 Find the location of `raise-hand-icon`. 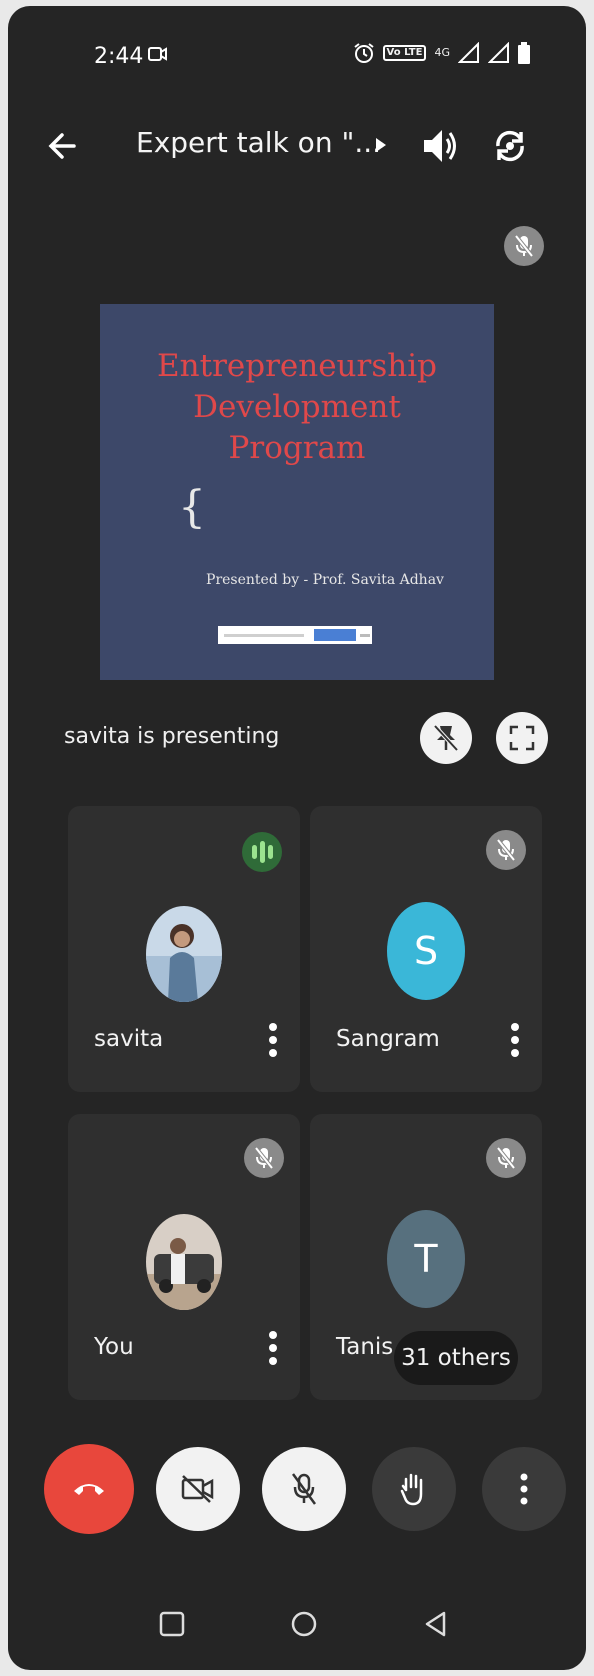

raise-hand-icon is located at coordinates (411, 1489).